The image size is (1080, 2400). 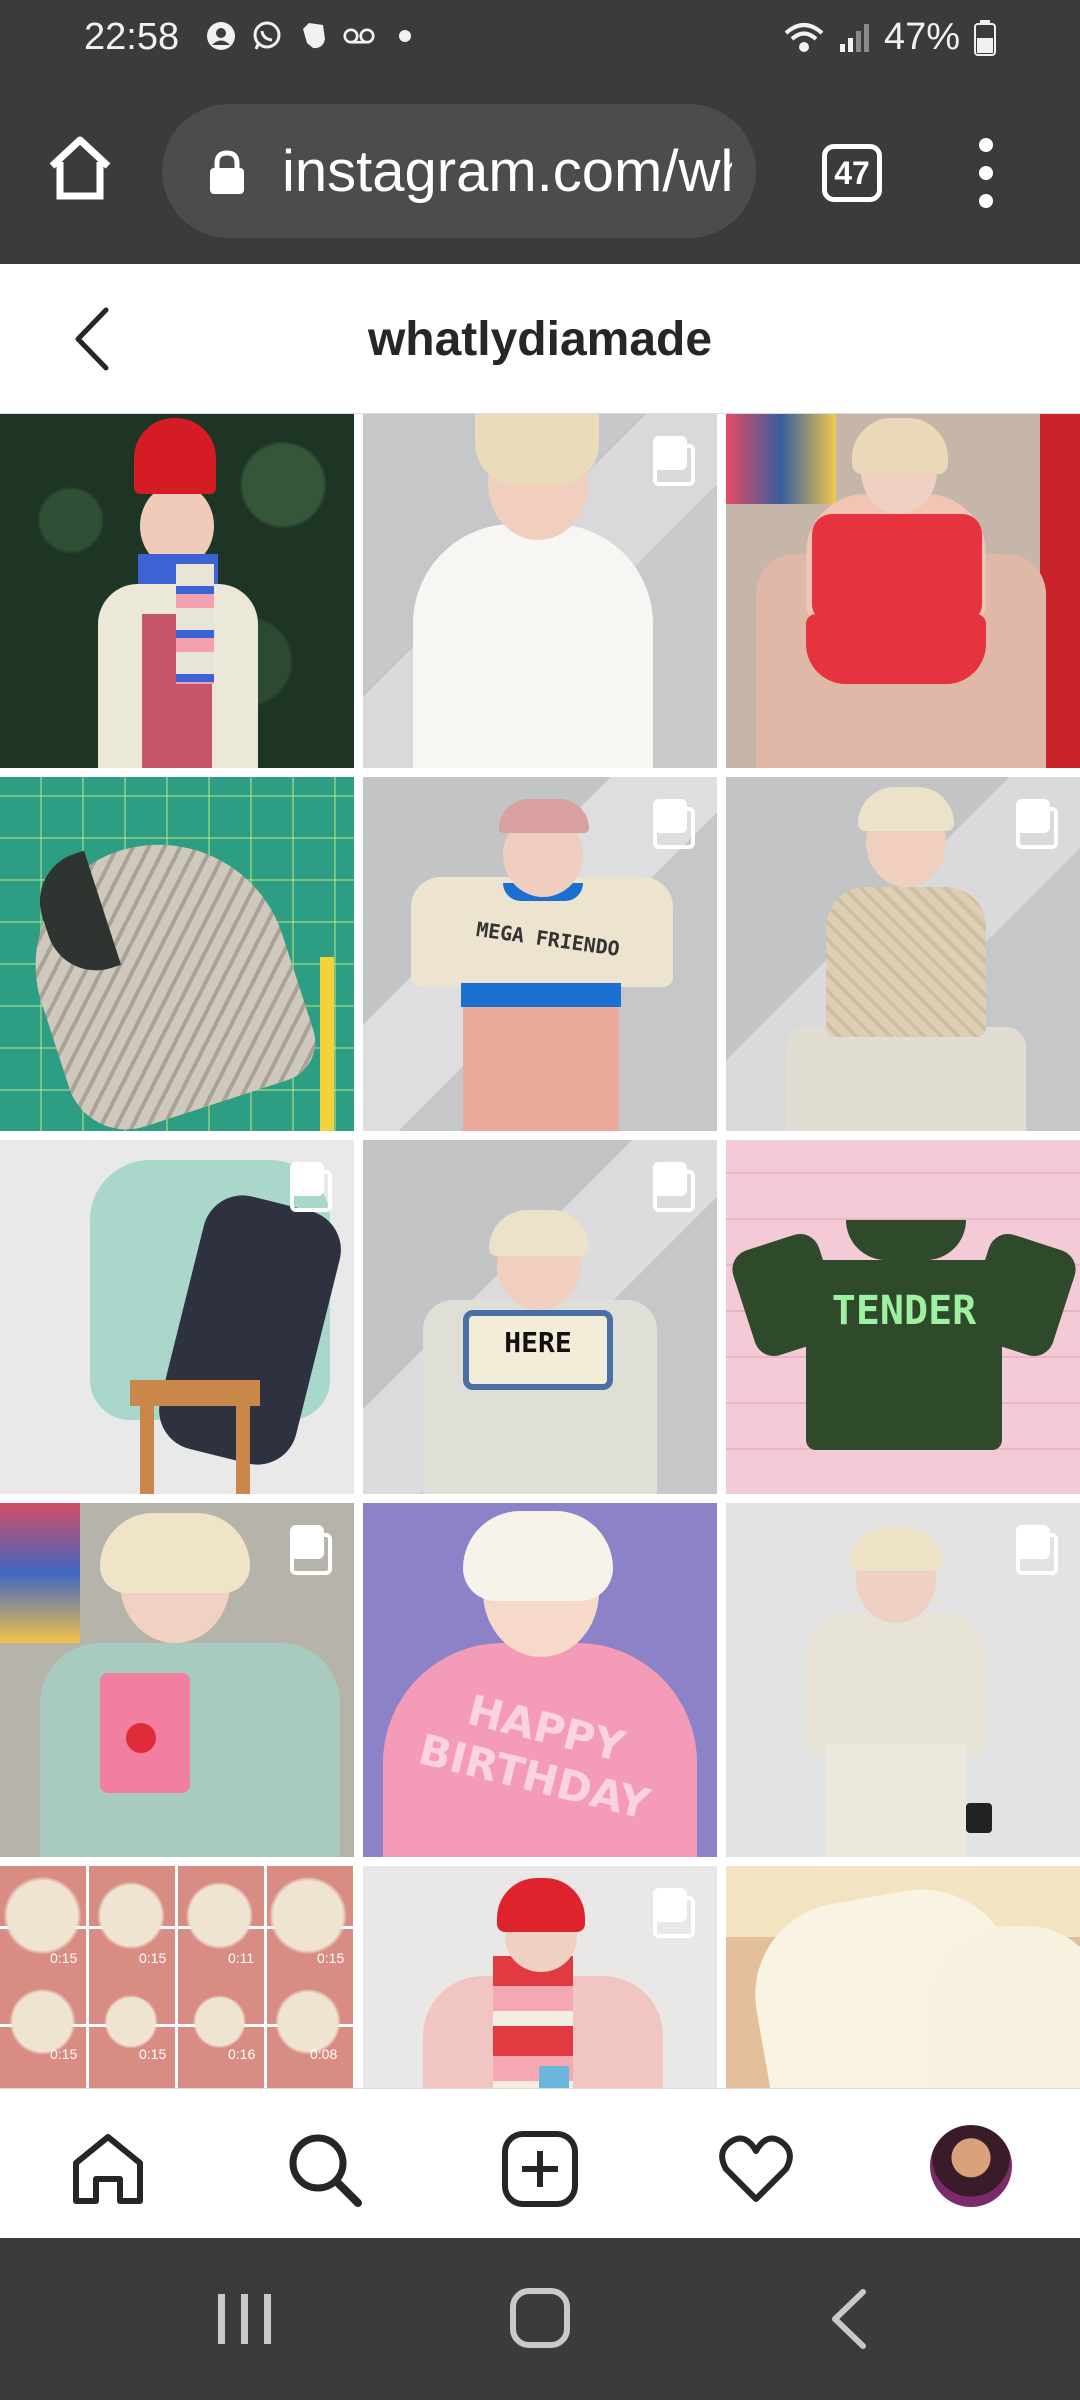 I want to click on post-tile-9: TENDER, so click(x=903, y=1317).